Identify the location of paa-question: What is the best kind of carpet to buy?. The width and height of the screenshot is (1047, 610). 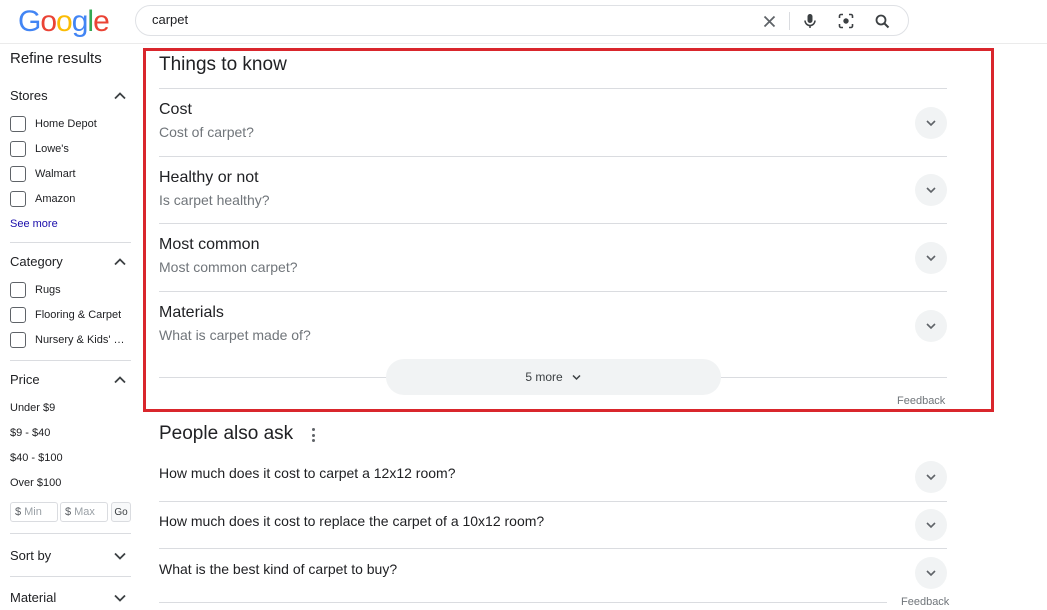
(553, 572).